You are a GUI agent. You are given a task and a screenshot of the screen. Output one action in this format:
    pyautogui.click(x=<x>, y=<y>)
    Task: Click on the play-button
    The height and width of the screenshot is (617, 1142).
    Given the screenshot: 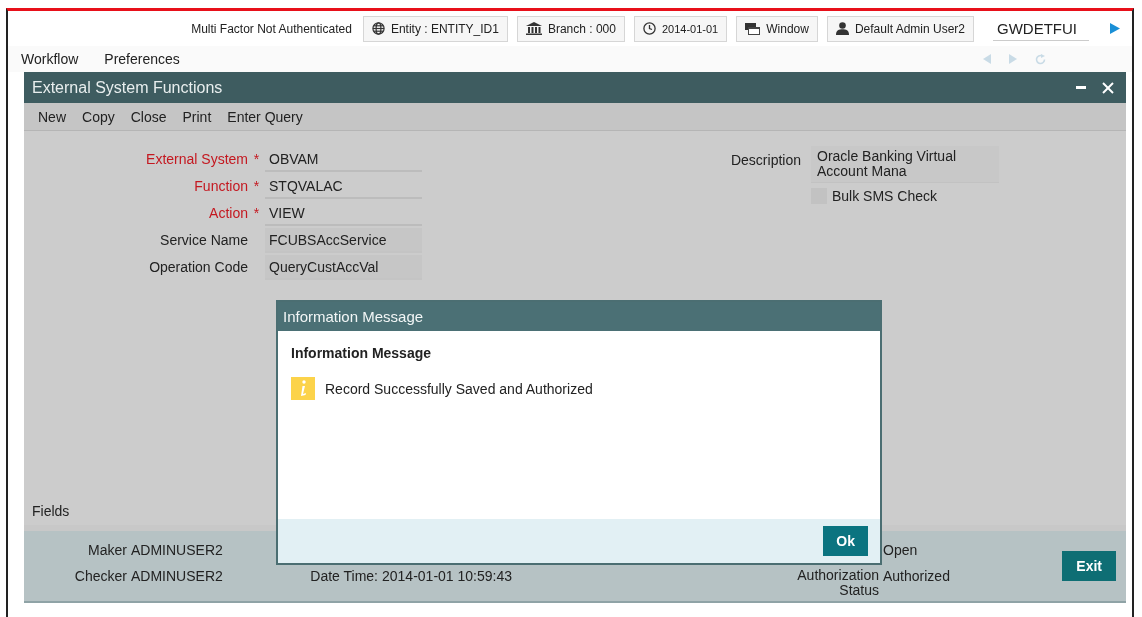 What is the action you would take?
    pyautogui.click(x=1115, y=28)
    